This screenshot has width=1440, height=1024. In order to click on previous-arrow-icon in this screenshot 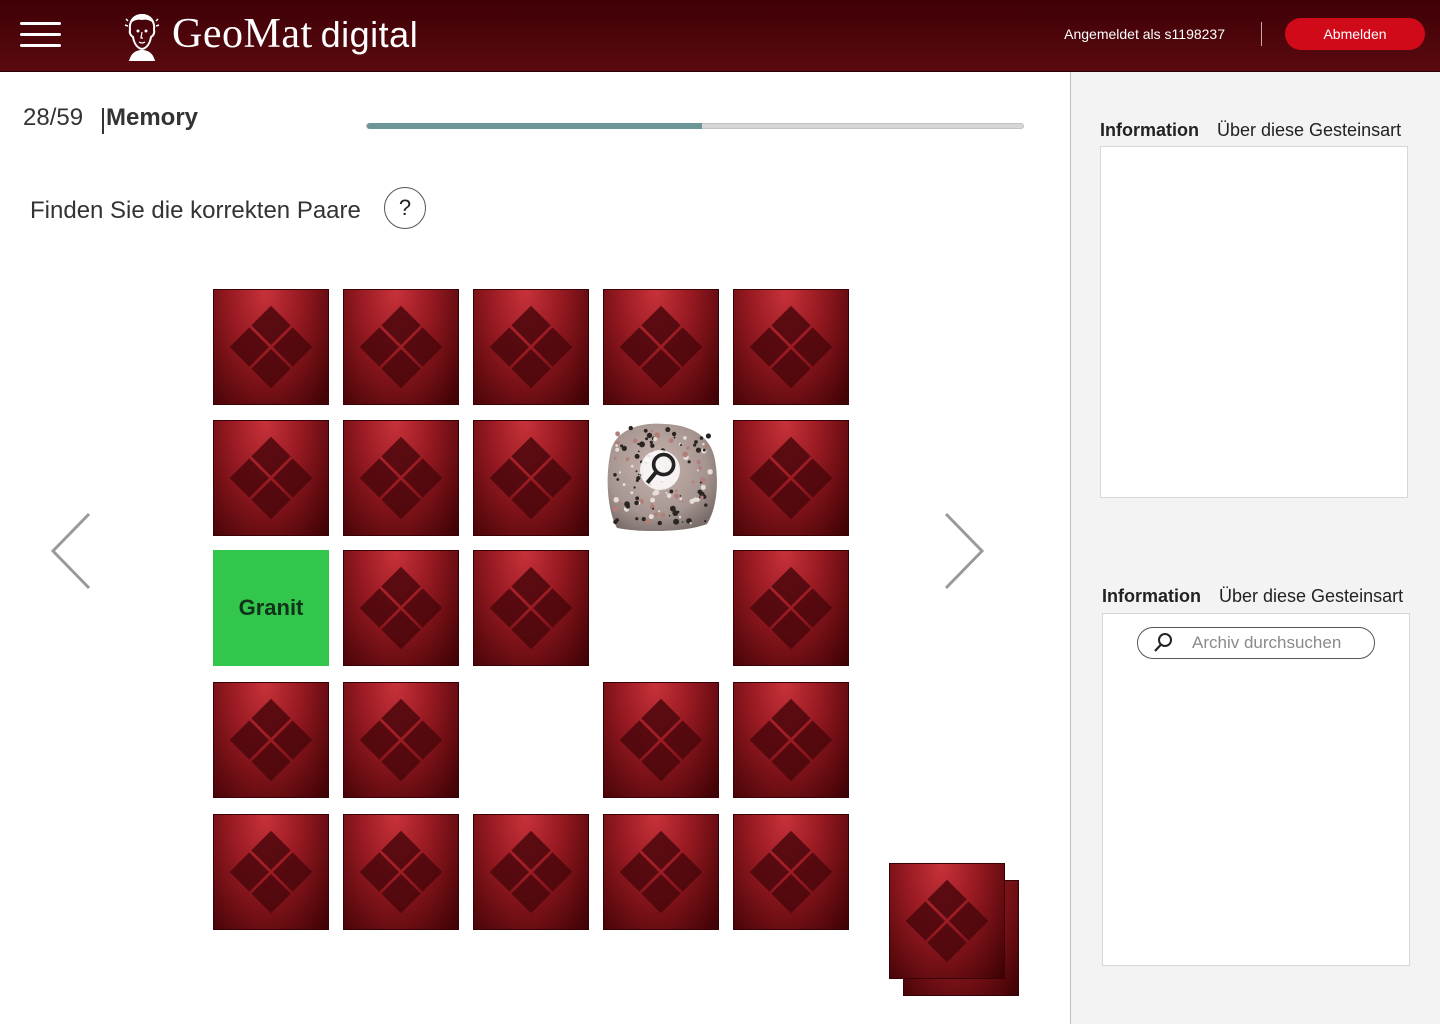, I will do `click(72, 551)`.